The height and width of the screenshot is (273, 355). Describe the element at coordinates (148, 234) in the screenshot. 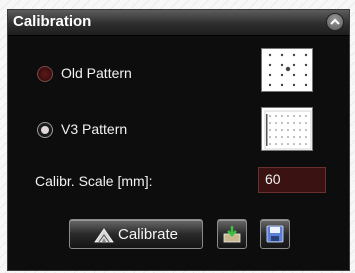

I see `calibrate-label: Calibrate` at that location.